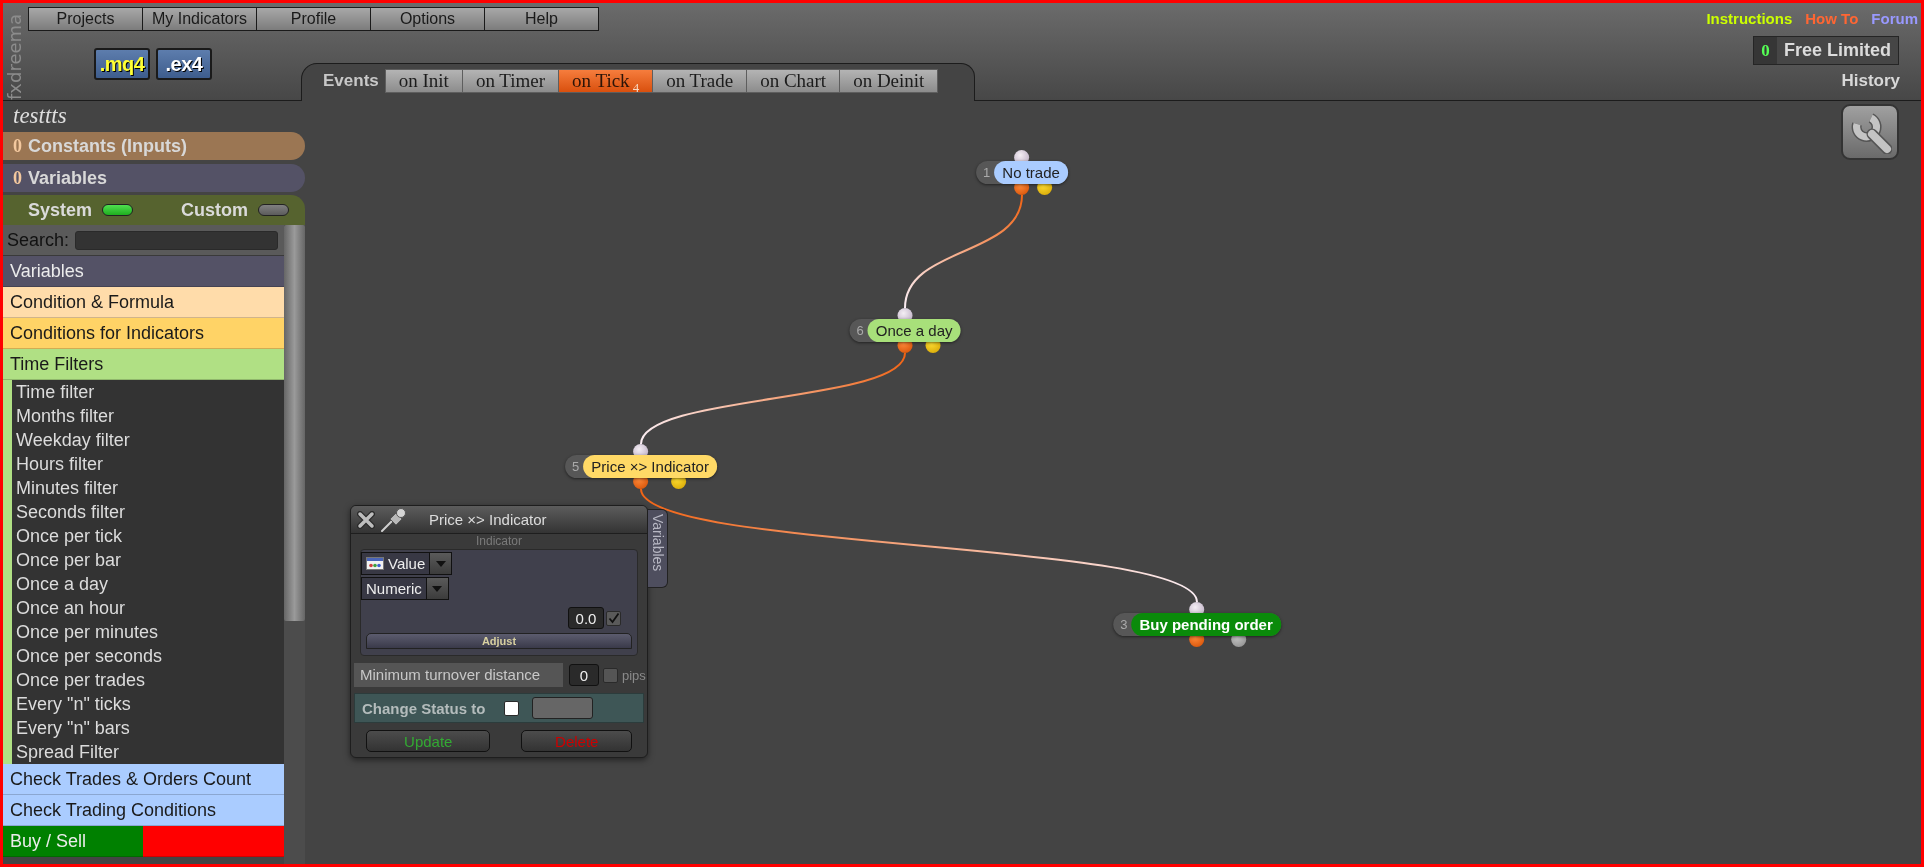 This screenshot has width=1924, height=867. What do you see at coordinates (1749, 18) in the screenshot?
I see `header-link: Instructions` at bounding box center [1749, 18].